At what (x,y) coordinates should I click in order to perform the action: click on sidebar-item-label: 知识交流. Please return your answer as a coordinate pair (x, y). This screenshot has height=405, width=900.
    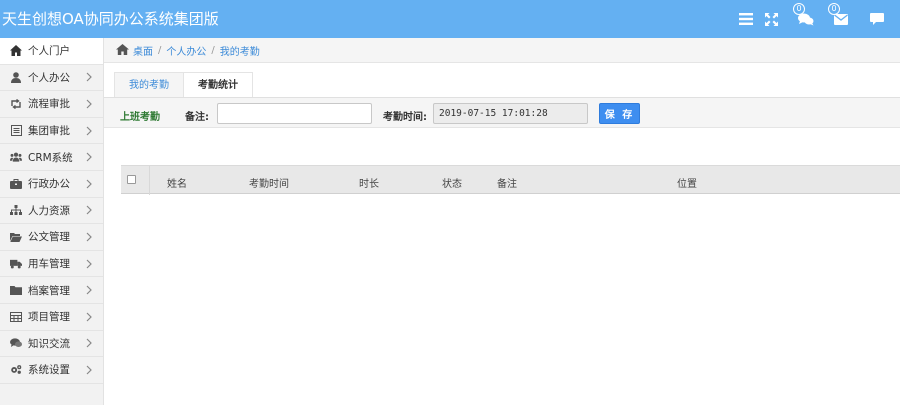
    Looking at the image, I should click on (49, 343).